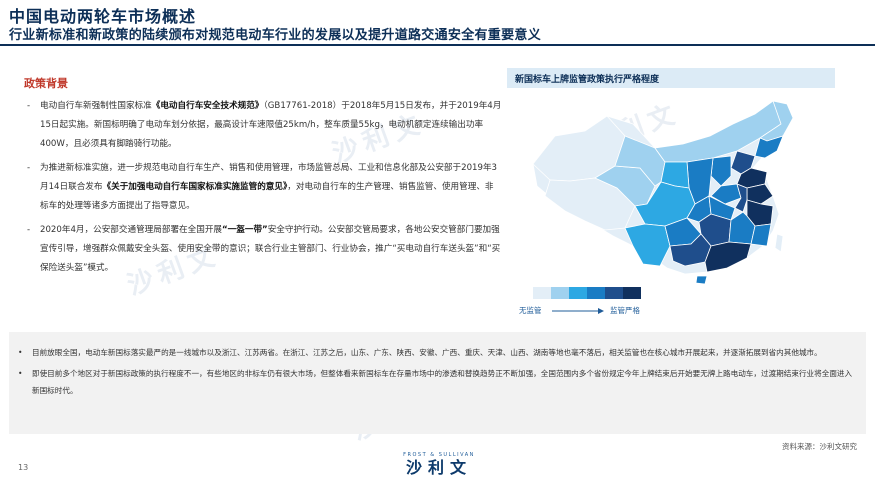 The height and width of the screenshot is (484, 875). What do you see at coordinates (587, 80) in the screenshot?
I see `map-title: 新国标车上牌监管政策执行严格程度` at bounding box center [587, 80].